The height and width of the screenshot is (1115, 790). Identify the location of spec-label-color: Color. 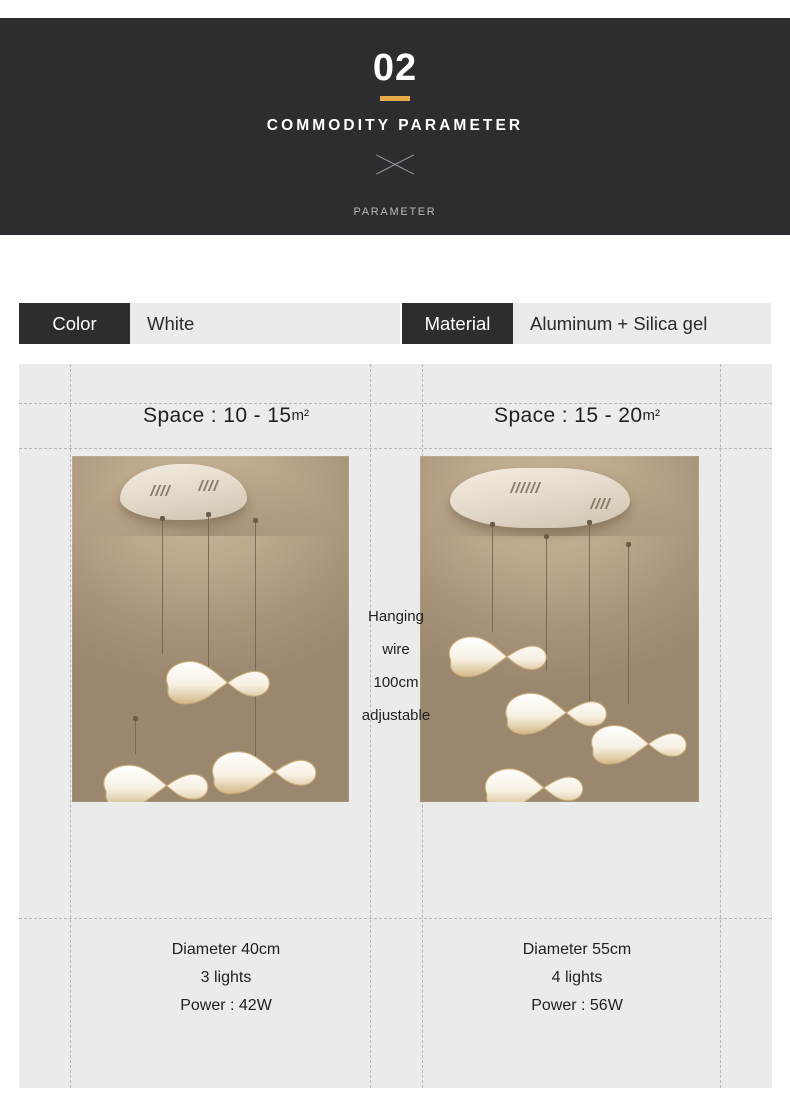
(74, 323).